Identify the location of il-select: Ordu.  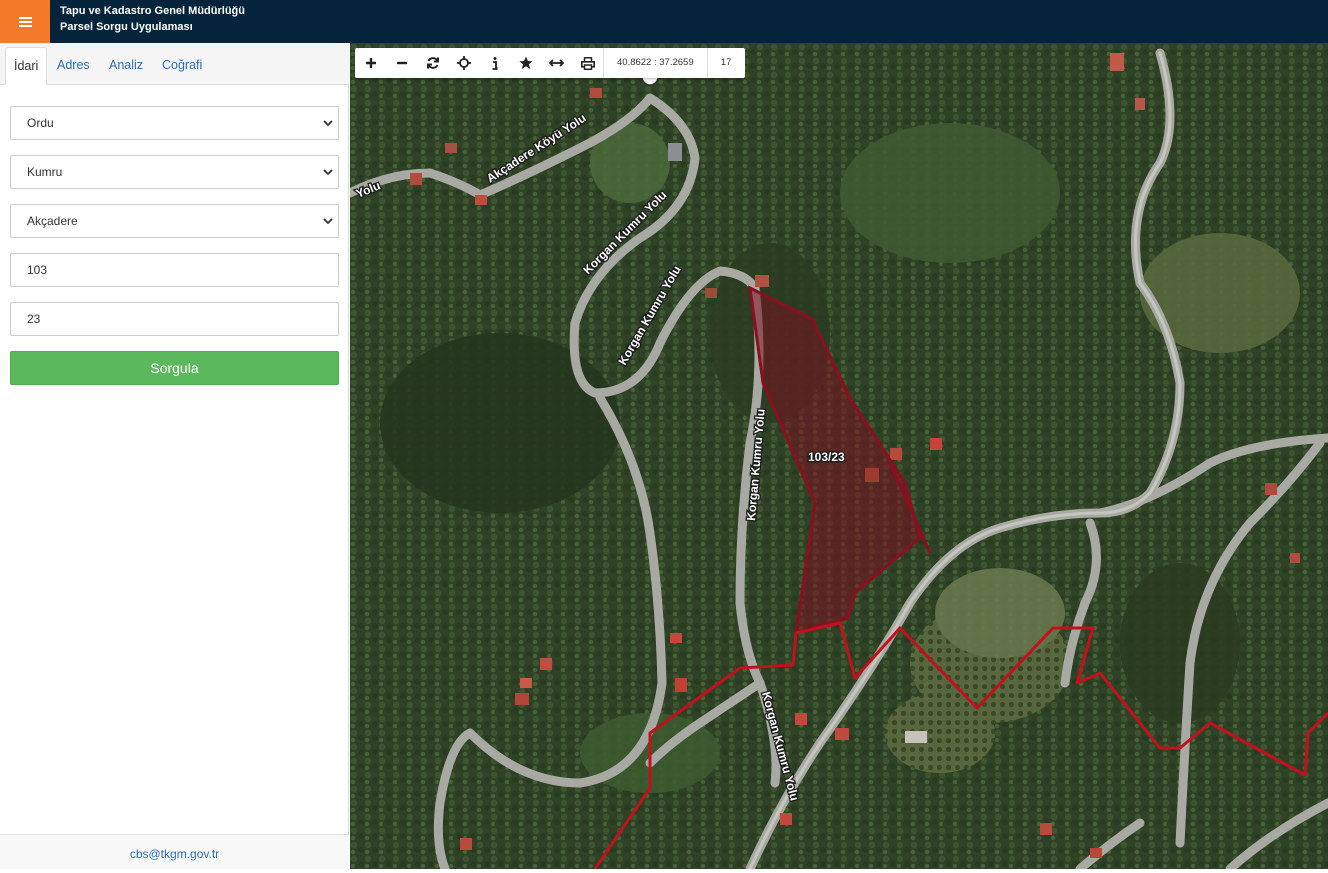
(174, 123).